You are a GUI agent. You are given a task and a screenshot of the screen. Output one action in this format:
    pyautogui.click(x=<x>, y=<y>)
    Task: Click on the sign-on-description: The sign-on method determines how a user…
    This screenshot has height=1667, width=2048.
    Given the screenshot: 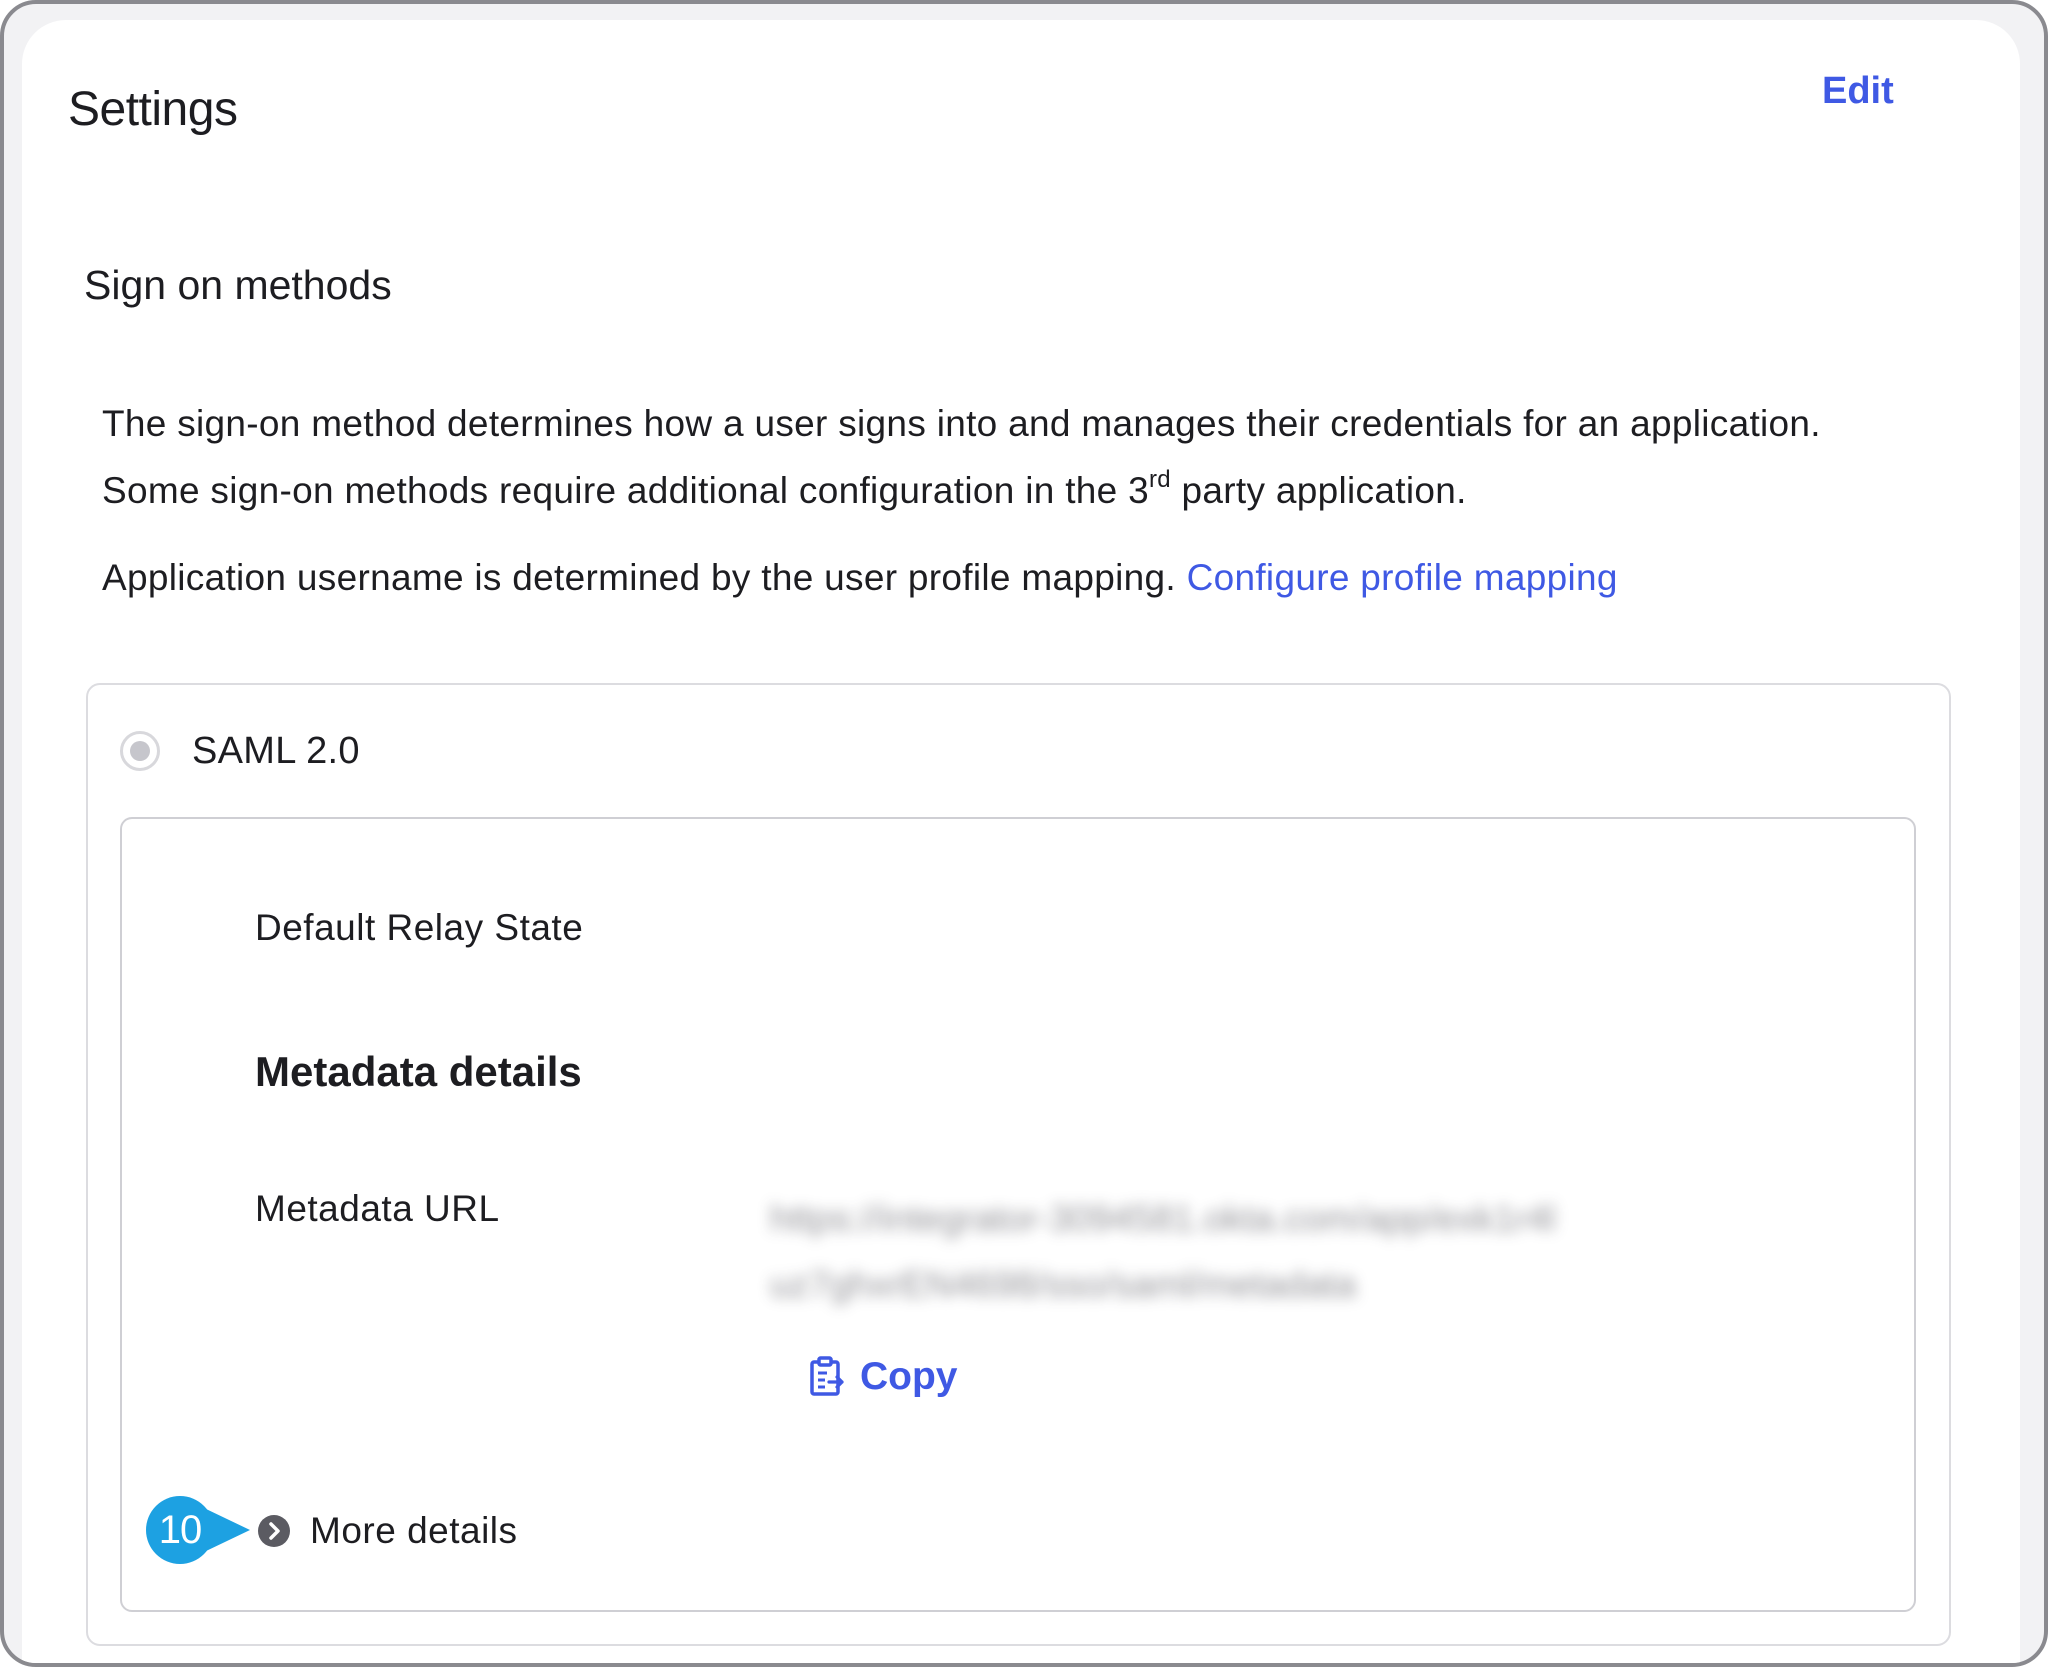 What is the action you would take?
    pyautogui.click(x=1002, y=457)
    